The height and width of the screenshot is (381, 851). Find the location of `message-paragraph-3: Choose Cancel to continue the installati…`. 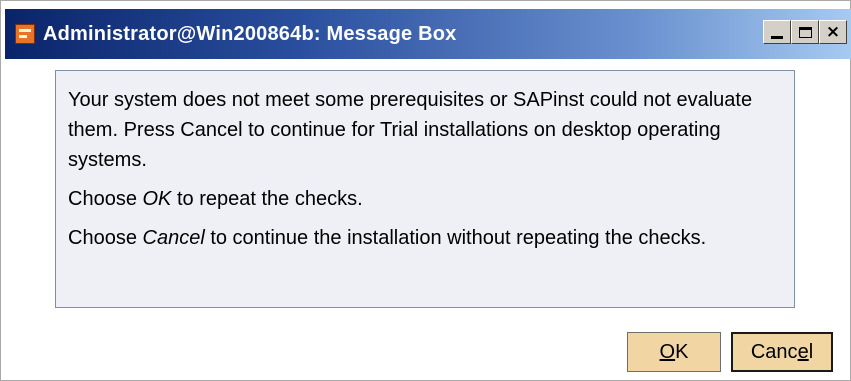

message-paragraph-3: Choose Cancel to continue the installati… is located at coordinates (387, 238).